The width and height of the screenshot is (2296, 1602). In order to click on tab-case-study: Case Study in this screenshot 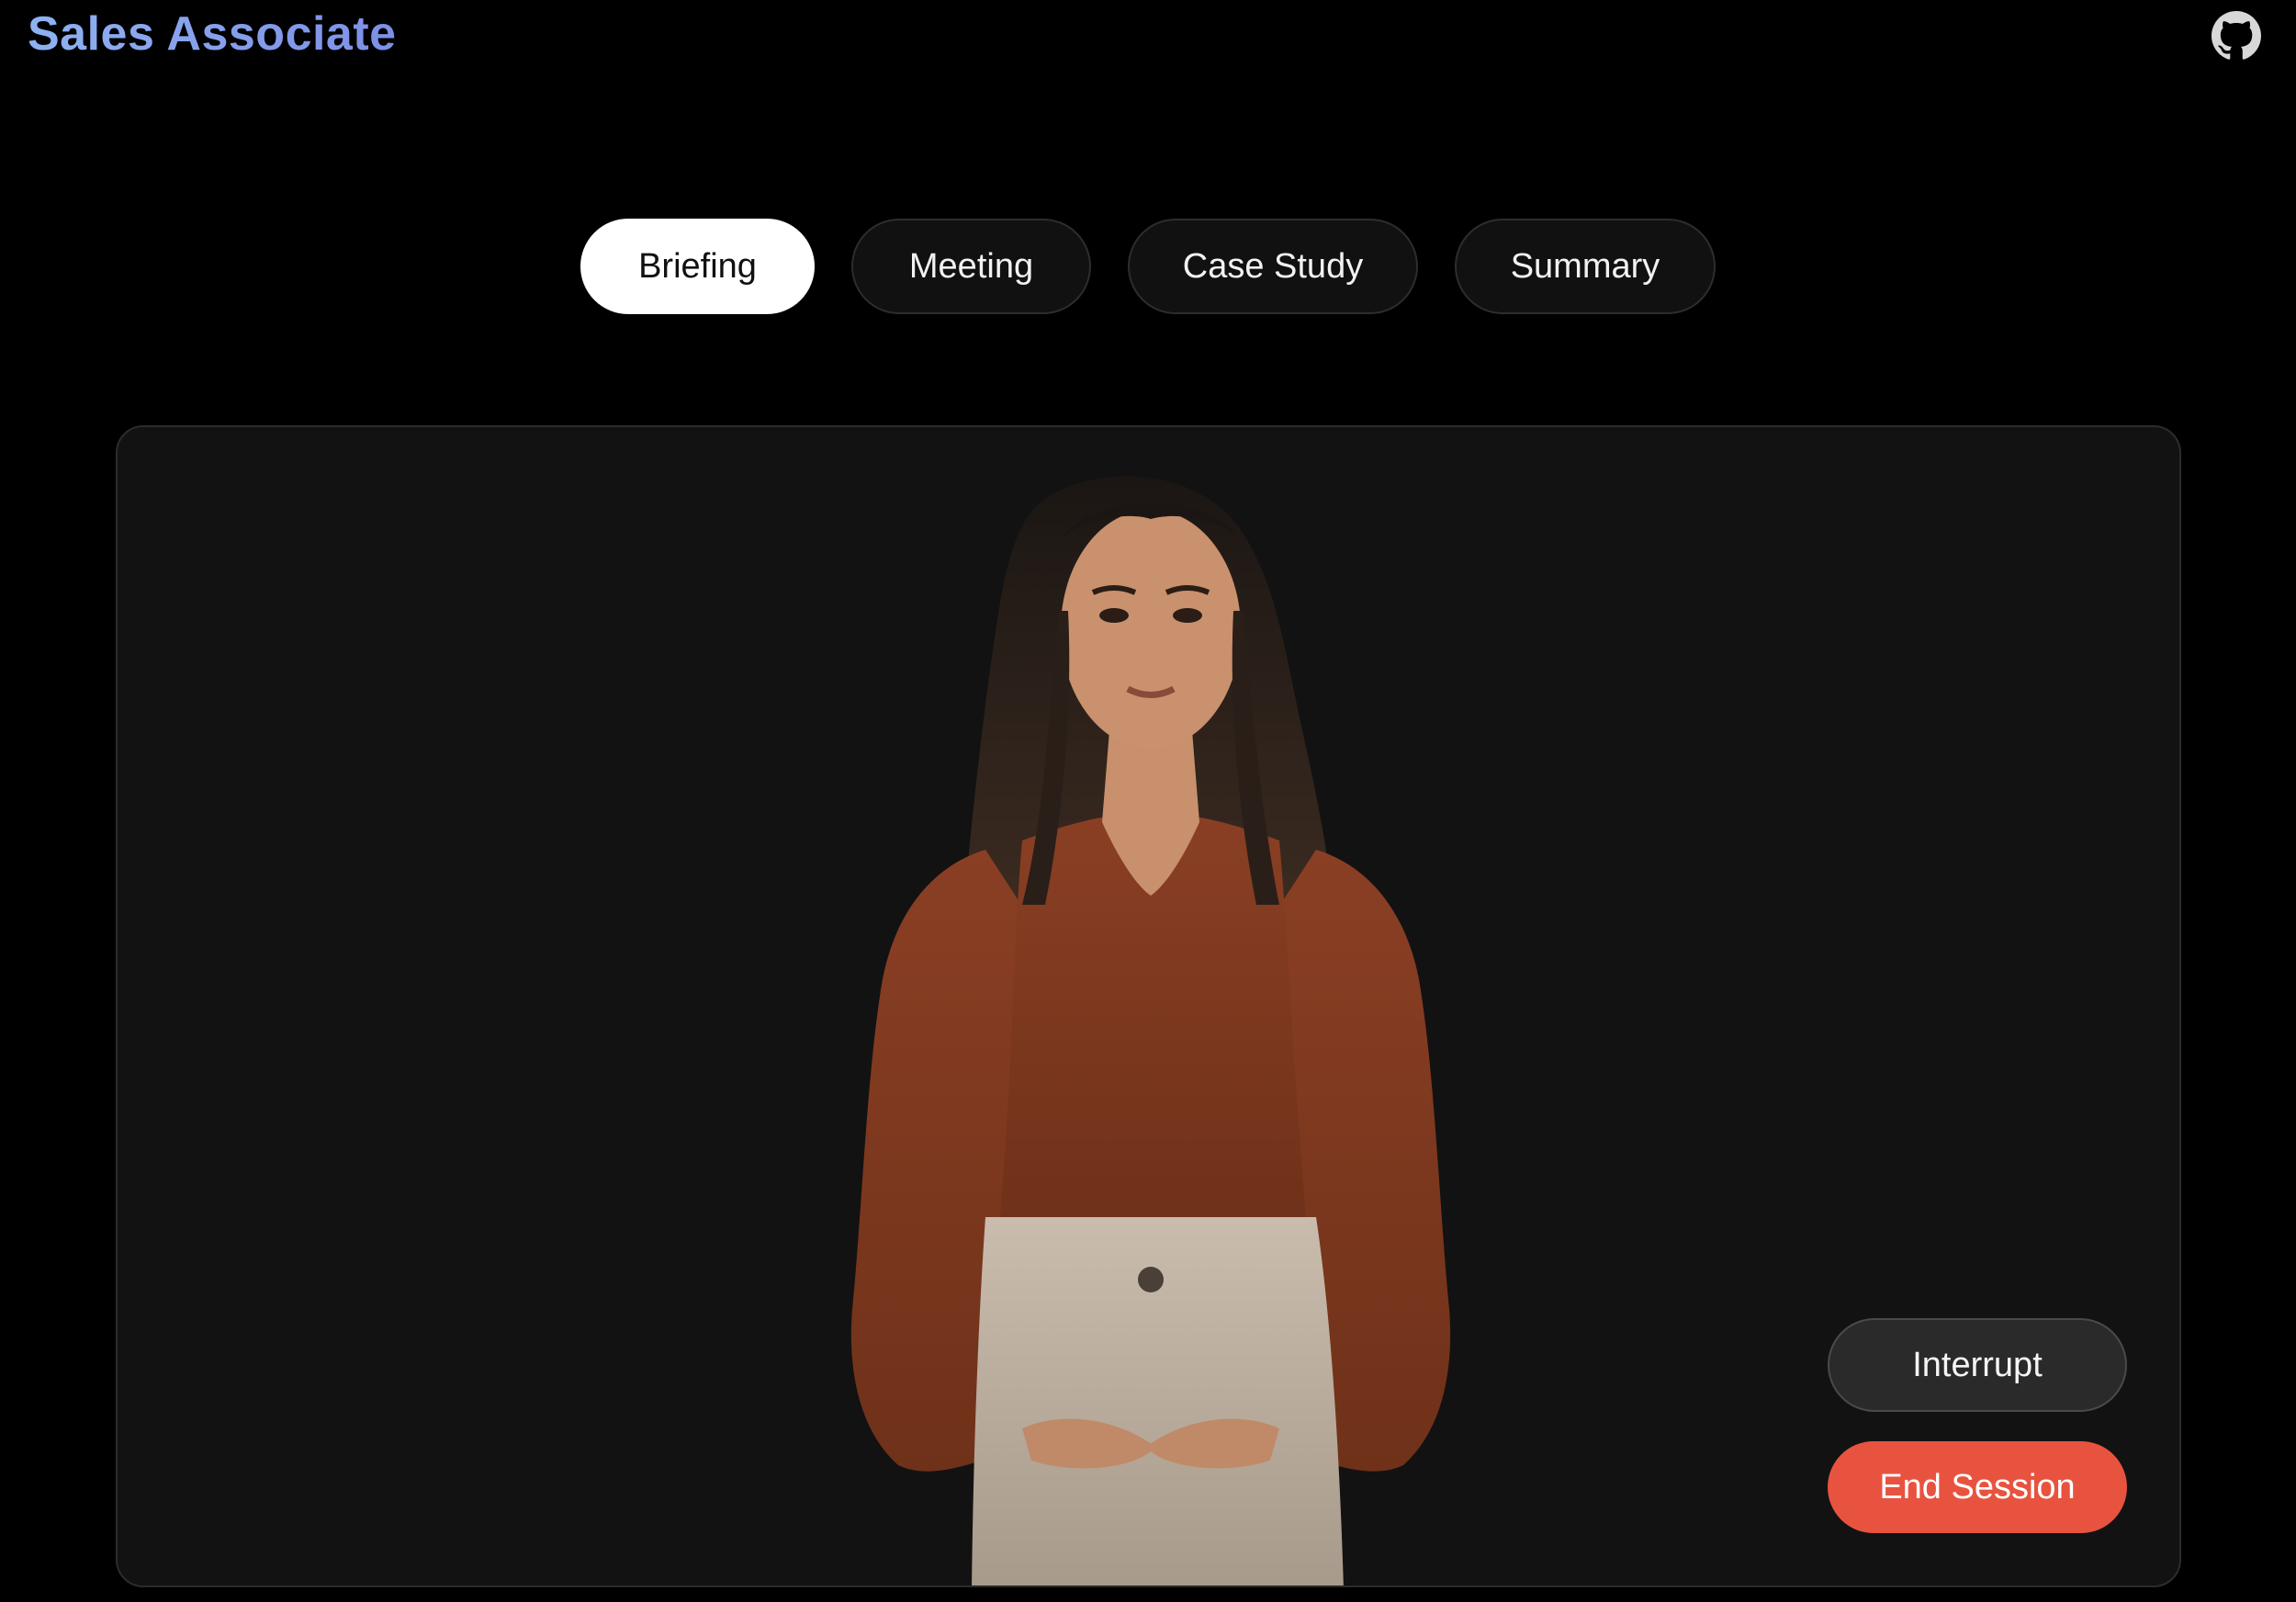, I will do `click(1273, 266)`.